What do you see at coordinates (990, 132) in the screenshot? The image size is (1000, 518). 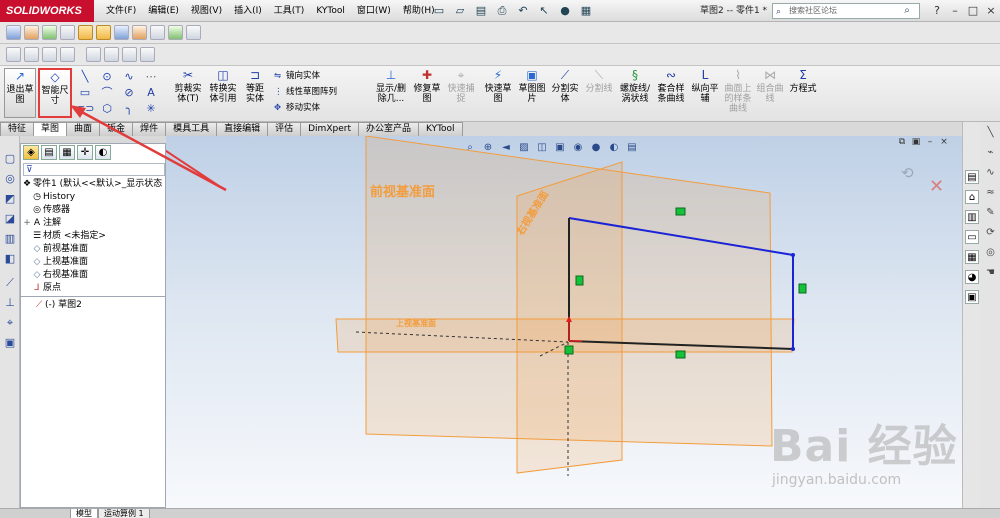 I see `sketch-line-icon: ╲` at bounding box center [990, 132].